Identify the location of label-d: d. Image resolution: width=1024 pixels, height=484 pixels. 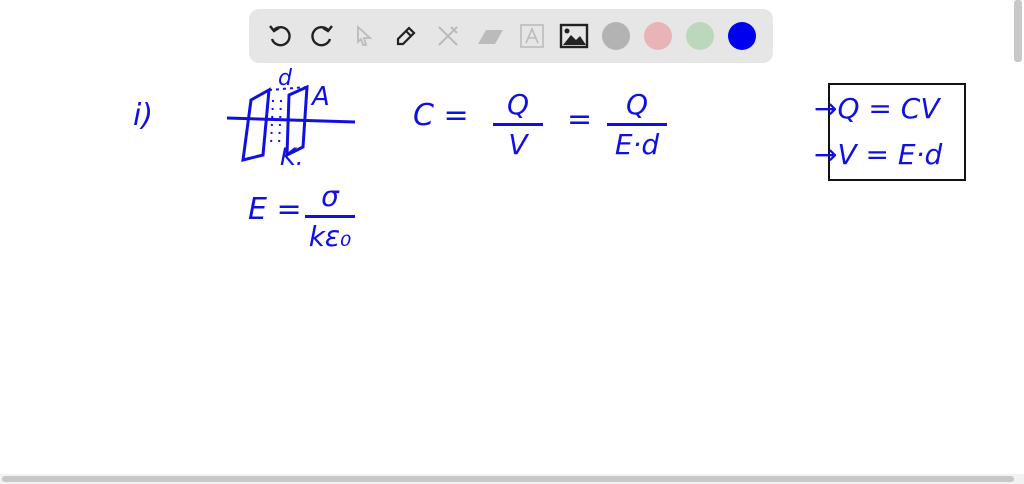
(285, 78).